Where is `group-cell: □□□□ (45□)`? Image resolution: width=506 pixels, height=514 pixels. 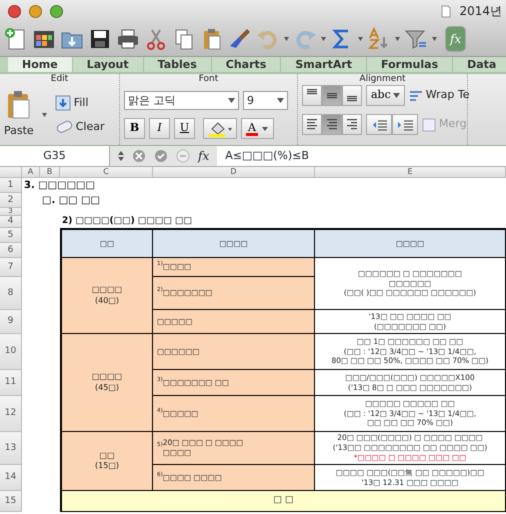 group-cell: □□□□ (45□) is located at coordinates (106, 383).